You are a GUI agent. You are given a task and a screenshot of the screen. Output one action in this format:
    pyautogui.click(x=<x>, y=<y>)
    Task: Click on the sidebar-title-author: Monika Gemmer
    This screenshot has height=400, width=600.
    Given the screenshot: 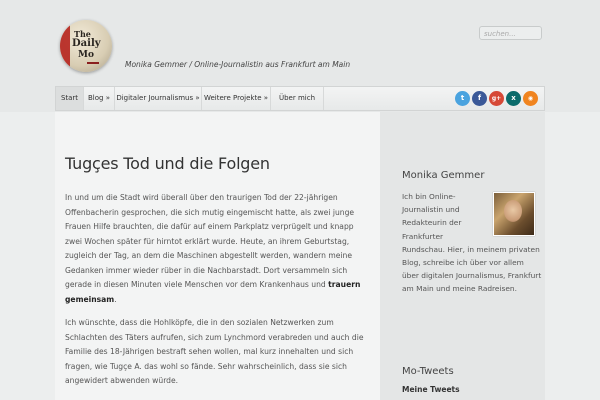 What is the action you would take?
    pyautogui.click(x=443, y=175)
    